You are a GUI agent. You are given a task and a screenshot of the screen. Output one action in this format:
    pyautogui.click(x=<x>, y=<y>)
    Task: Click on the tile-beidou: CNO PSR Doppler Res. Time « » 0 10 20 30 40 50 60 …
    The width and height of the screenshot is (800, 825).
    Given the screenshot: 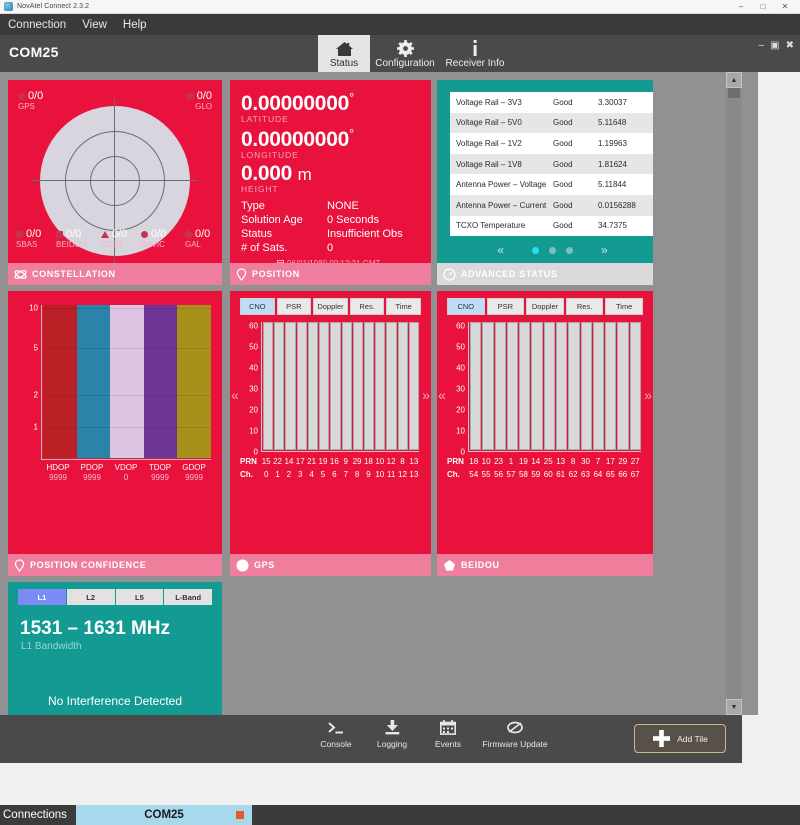 What is the action you would take?
    pyautogui.click(x=545, y=433)
    